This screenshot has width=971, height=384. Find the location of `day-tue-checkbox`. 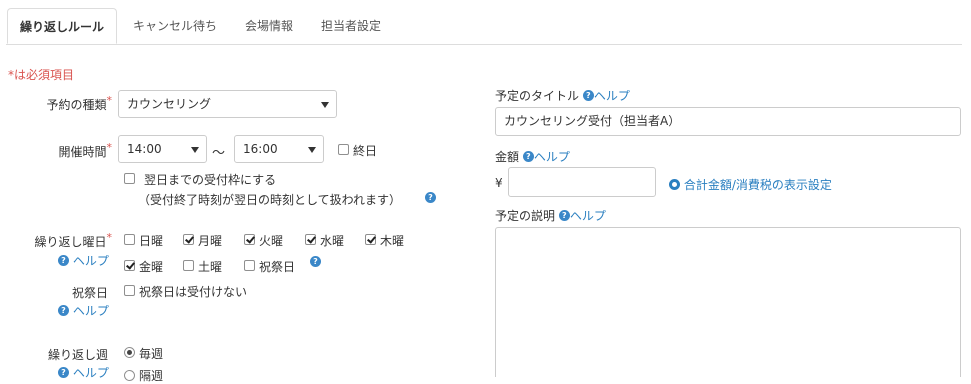

day-tue-checkbox is located at coordinates (249, 239).